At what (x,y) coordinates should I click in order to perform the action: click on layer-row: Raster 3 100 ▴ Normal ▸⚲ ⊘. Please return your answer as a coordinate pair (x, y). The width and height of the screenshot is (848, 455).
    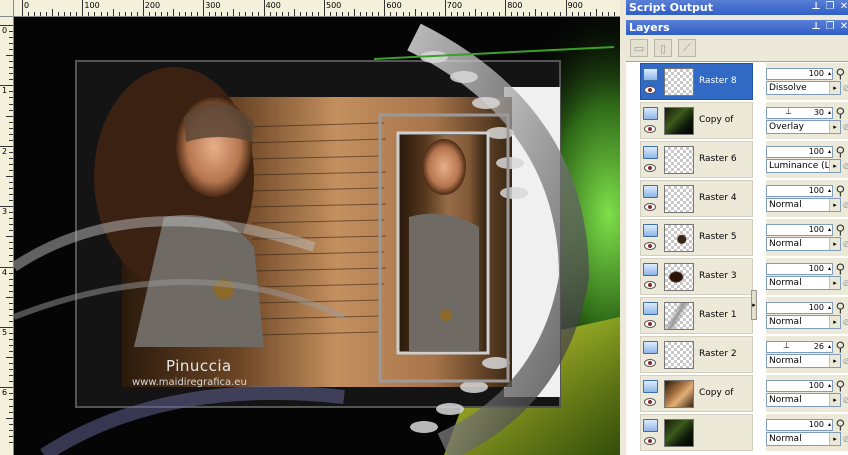
    Looking at the image, I should click on (737, 276).